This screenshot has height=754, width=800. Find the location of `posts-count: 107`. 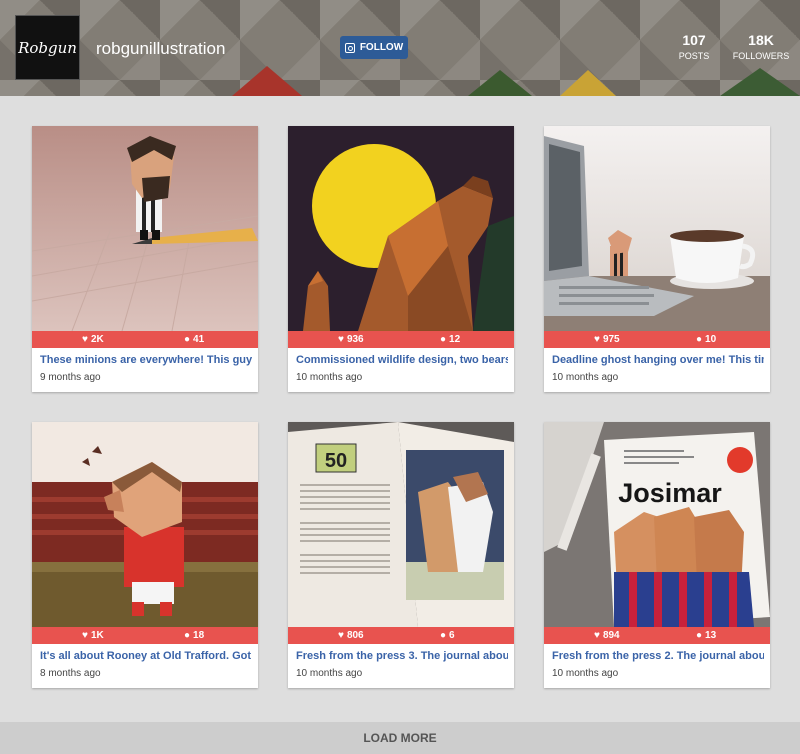

posts-count: 107 is located at coordinates (694, 40).